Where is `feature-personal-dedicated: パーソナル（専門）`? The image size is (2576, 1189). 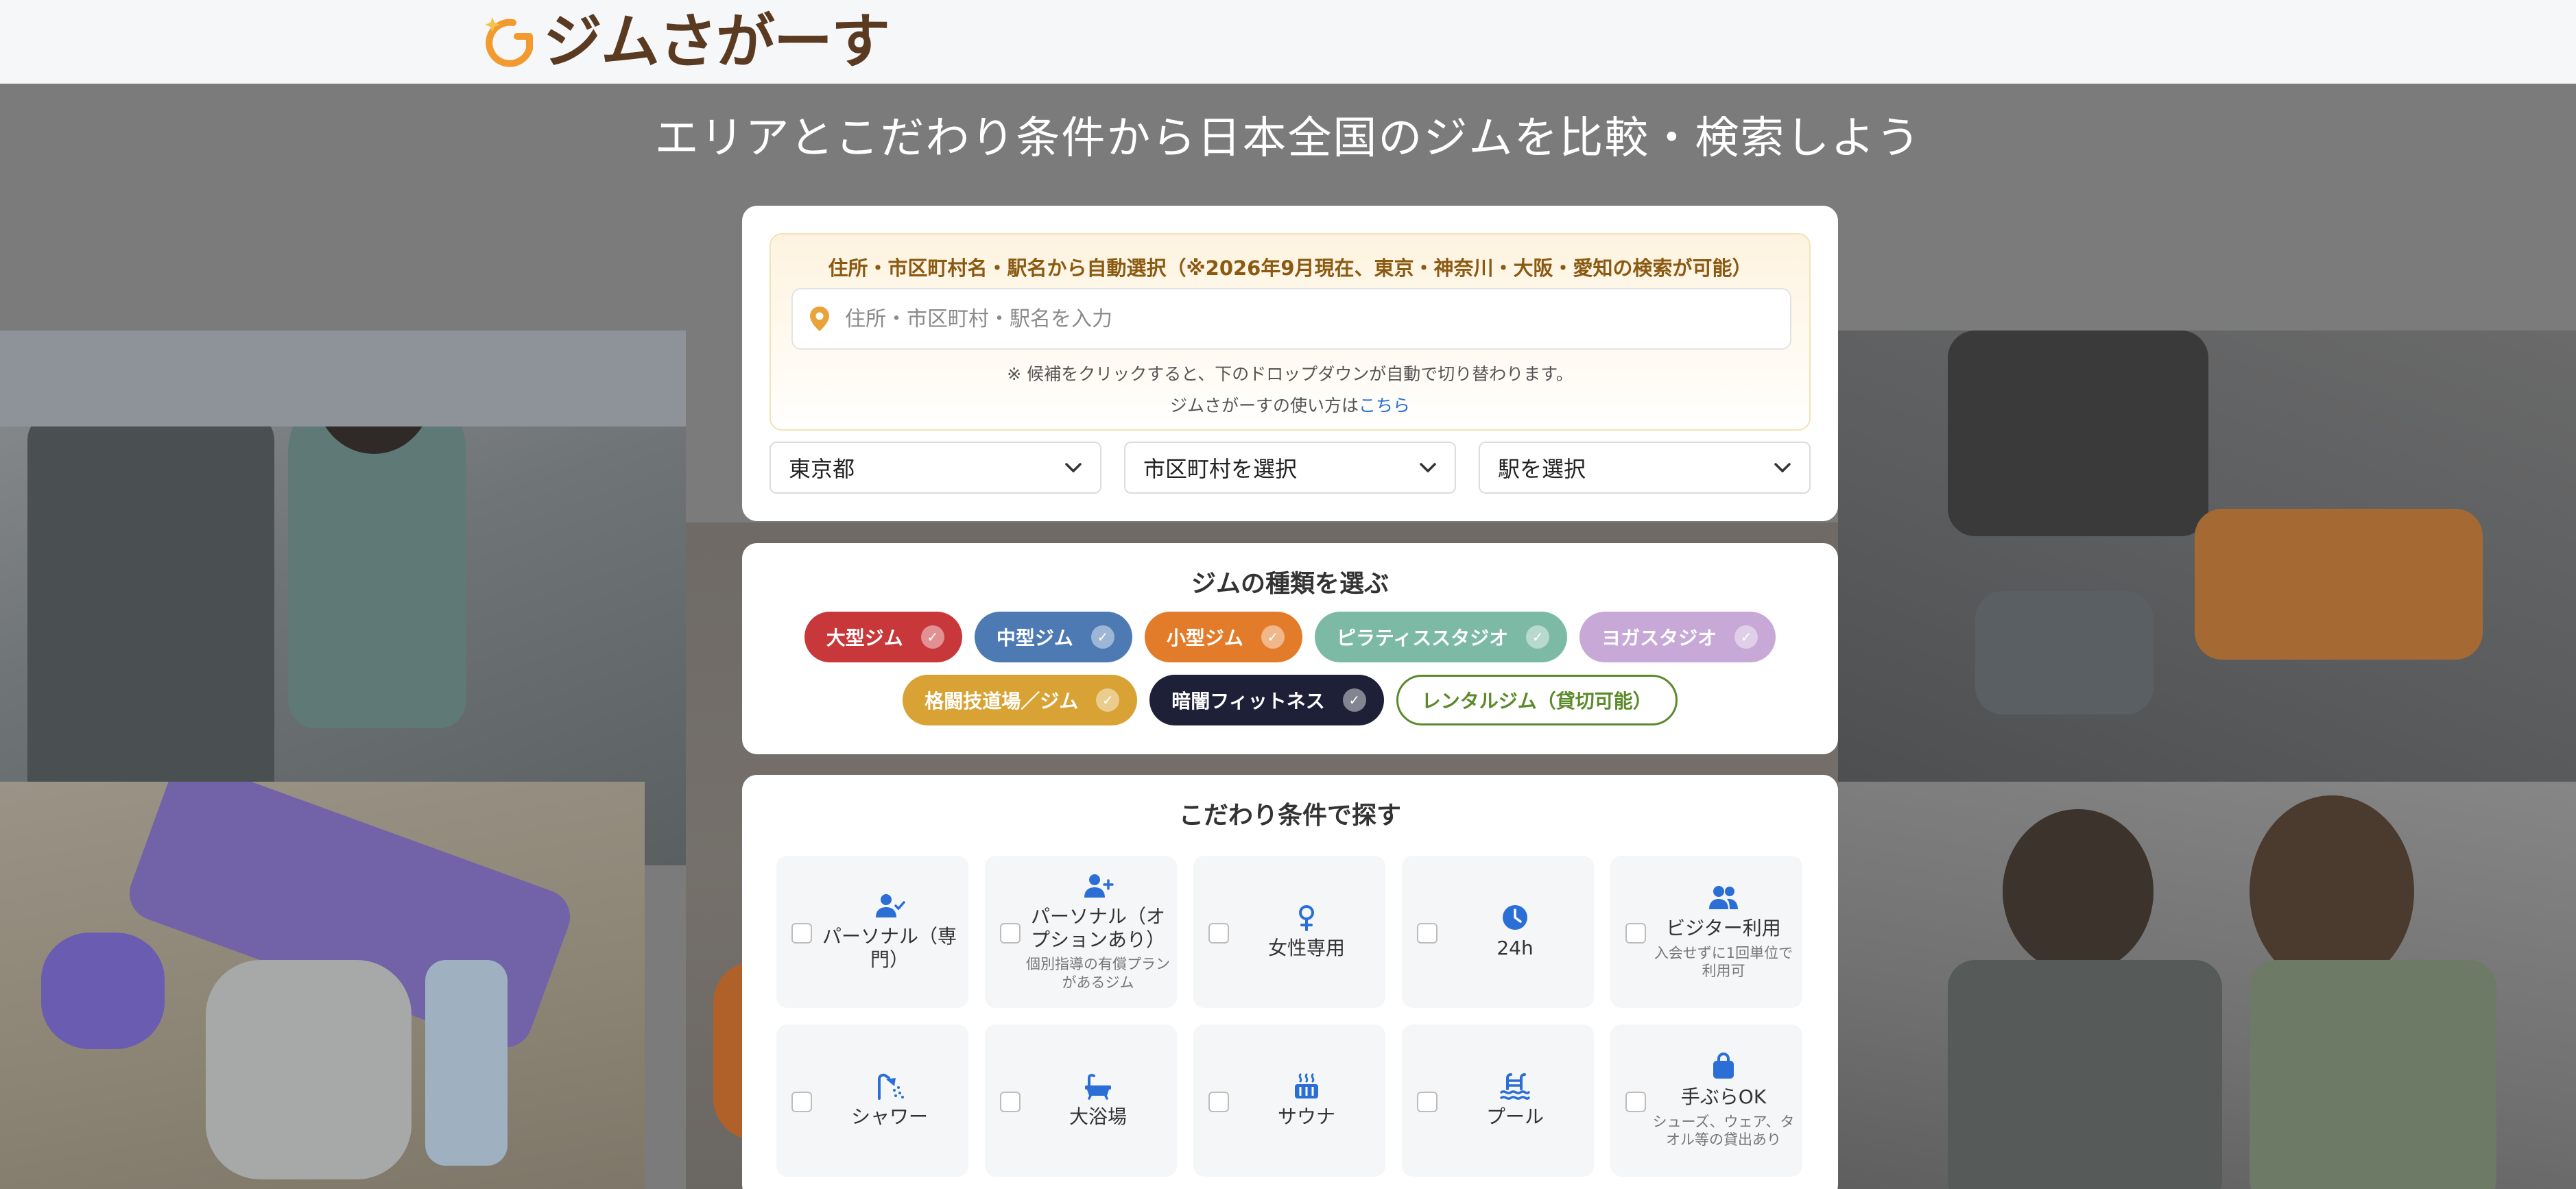 feature-personal-dedicated: パーソナル（専門） is located at coordinates (872, 932).